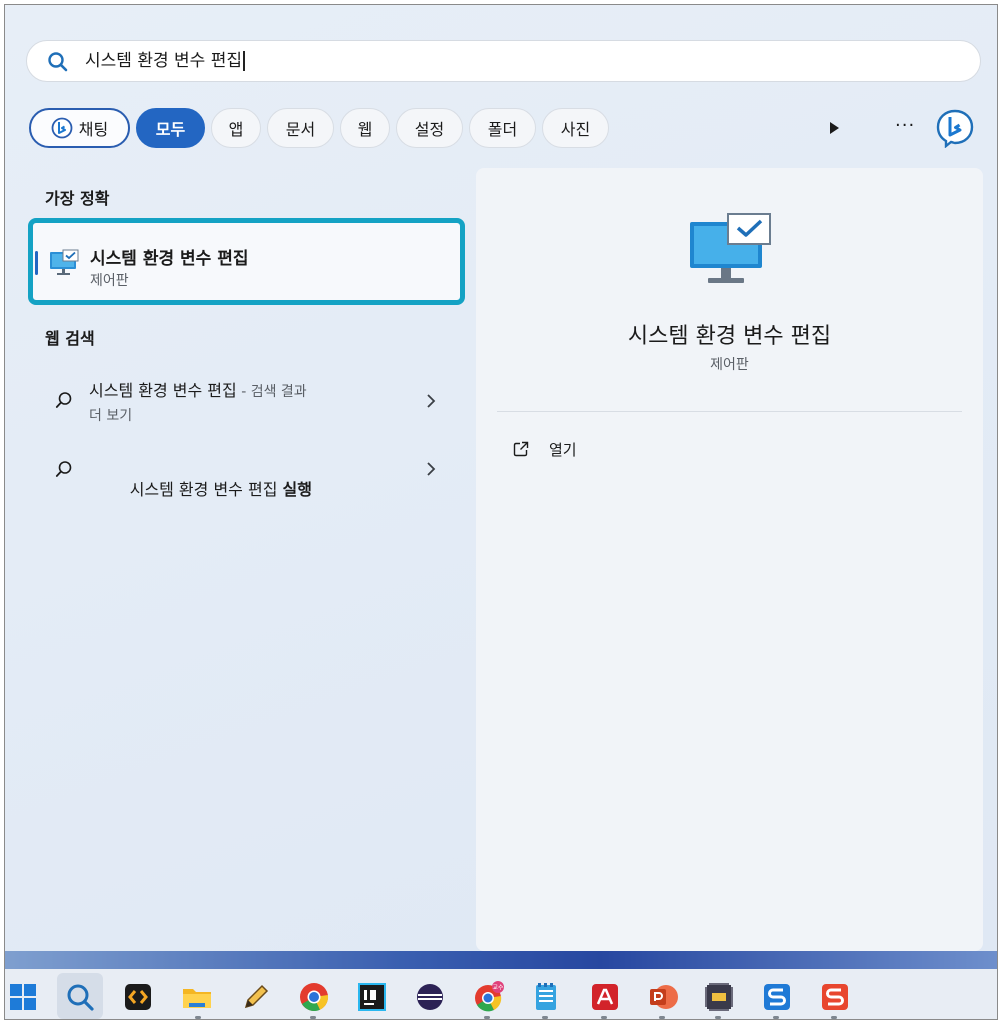  I want to click on app-s-blue-icon, so click(777, 997).